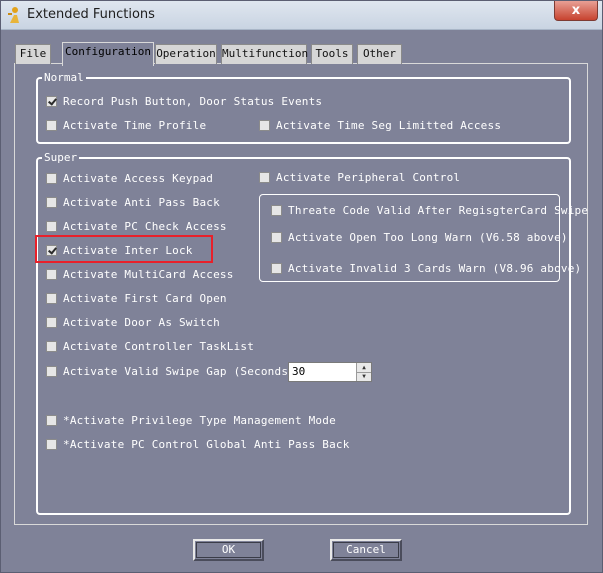  I want to click on checkbox-peripheral-control: Activate Peripheral Control, so click(359, 177).